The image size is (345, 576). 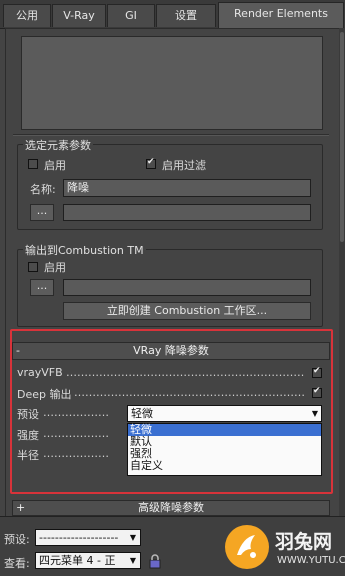 I want to click on tab-bar: 公用 V-Ray GI 设置 Render Elements, so click(x=172, y=14).